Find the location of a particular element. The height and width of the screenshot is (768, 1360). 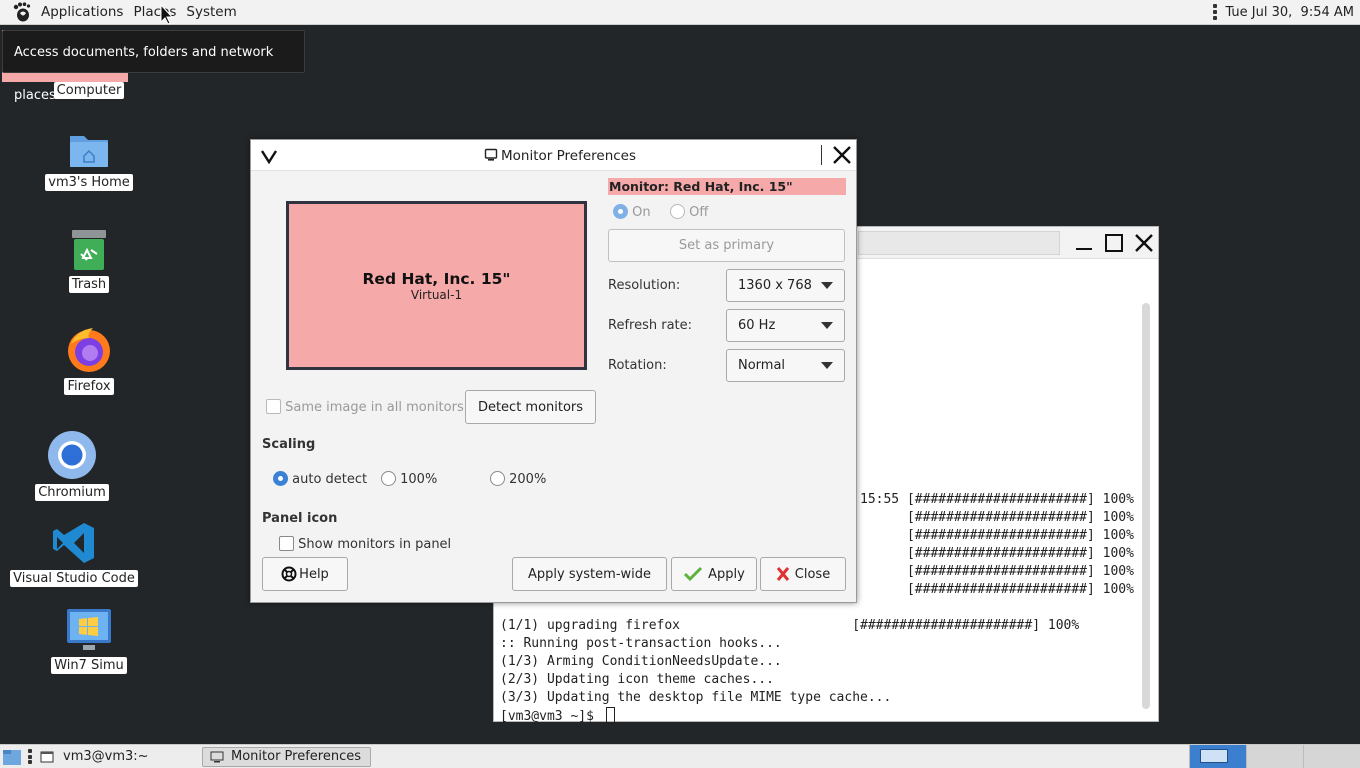

scaling-auto-radio: auto detect is located at coordinates (320, 479).